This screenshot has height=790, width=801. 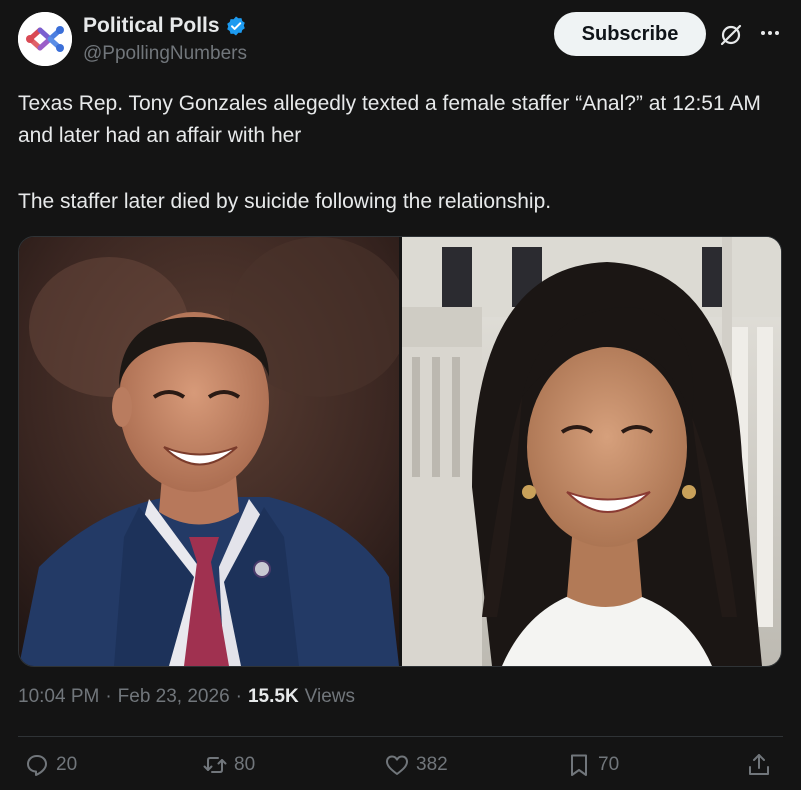 I want to click on verified-badge-icon, so click(x=236, y=26).